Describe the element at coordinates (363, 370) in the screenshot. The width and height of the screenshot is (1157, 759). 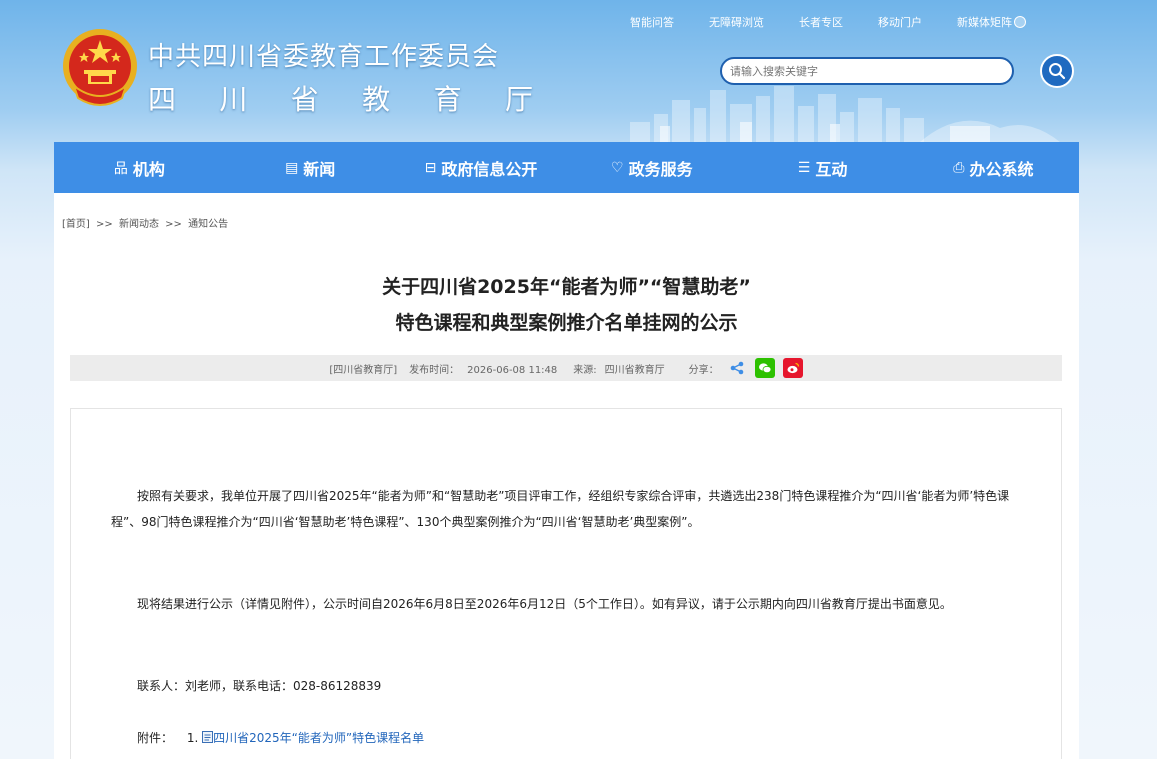
I see `source-tag: [四川省教育厅]` at that location.